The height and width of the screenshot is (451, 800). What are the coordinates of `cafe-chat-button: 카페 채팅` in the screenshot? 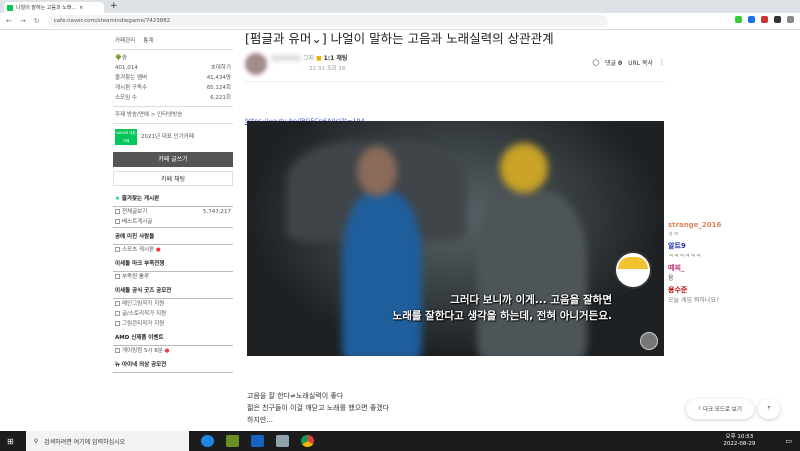 It's located at (173, 178).